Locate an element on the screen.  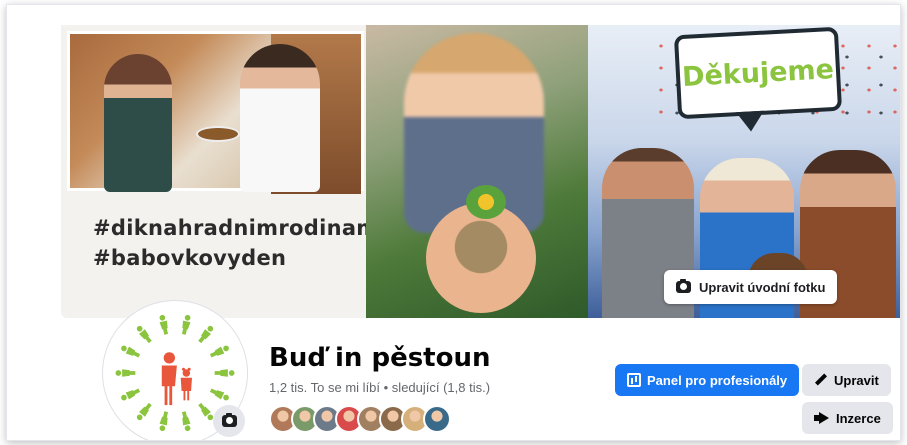
pencil-icon is located at coordinates (821, 380).